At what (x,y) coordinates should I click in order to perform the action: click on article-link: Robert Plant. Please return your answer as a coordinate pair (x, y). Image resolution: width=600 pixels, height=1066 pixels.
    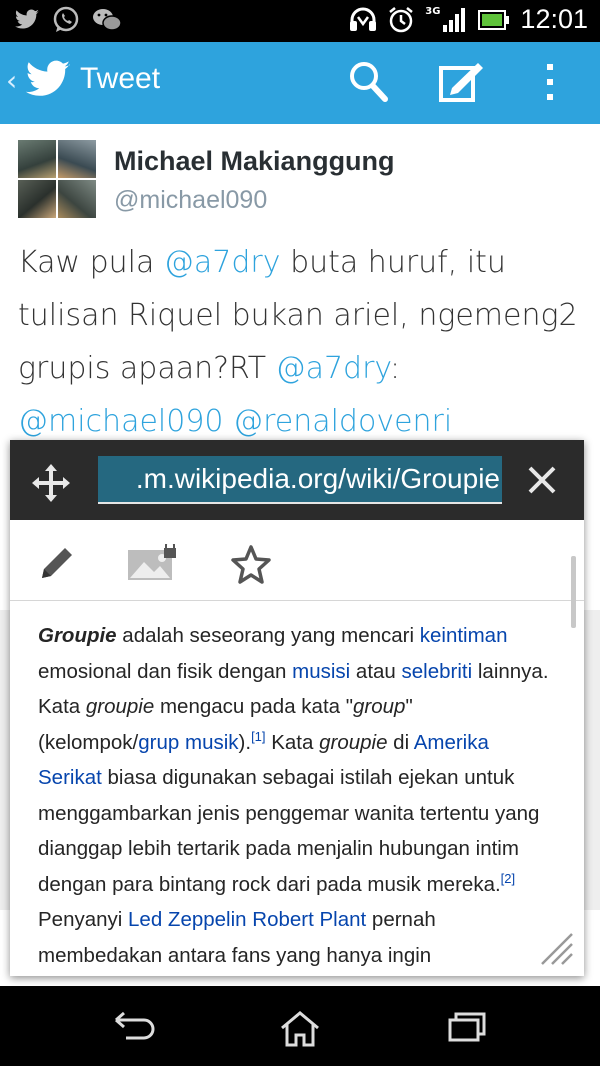
    Looking at the image, I should click on (309, 919).